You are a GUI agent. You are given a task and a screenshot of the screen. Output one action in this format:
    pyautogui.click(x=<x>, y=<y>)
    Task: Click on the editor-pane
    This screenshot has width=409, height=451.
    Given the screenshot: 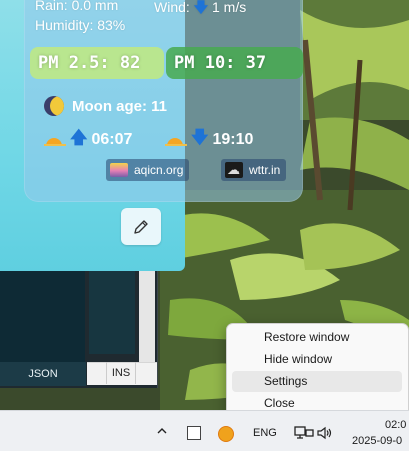 What is the action you would take?
    pyautogui.click(x=42, y=318)
    